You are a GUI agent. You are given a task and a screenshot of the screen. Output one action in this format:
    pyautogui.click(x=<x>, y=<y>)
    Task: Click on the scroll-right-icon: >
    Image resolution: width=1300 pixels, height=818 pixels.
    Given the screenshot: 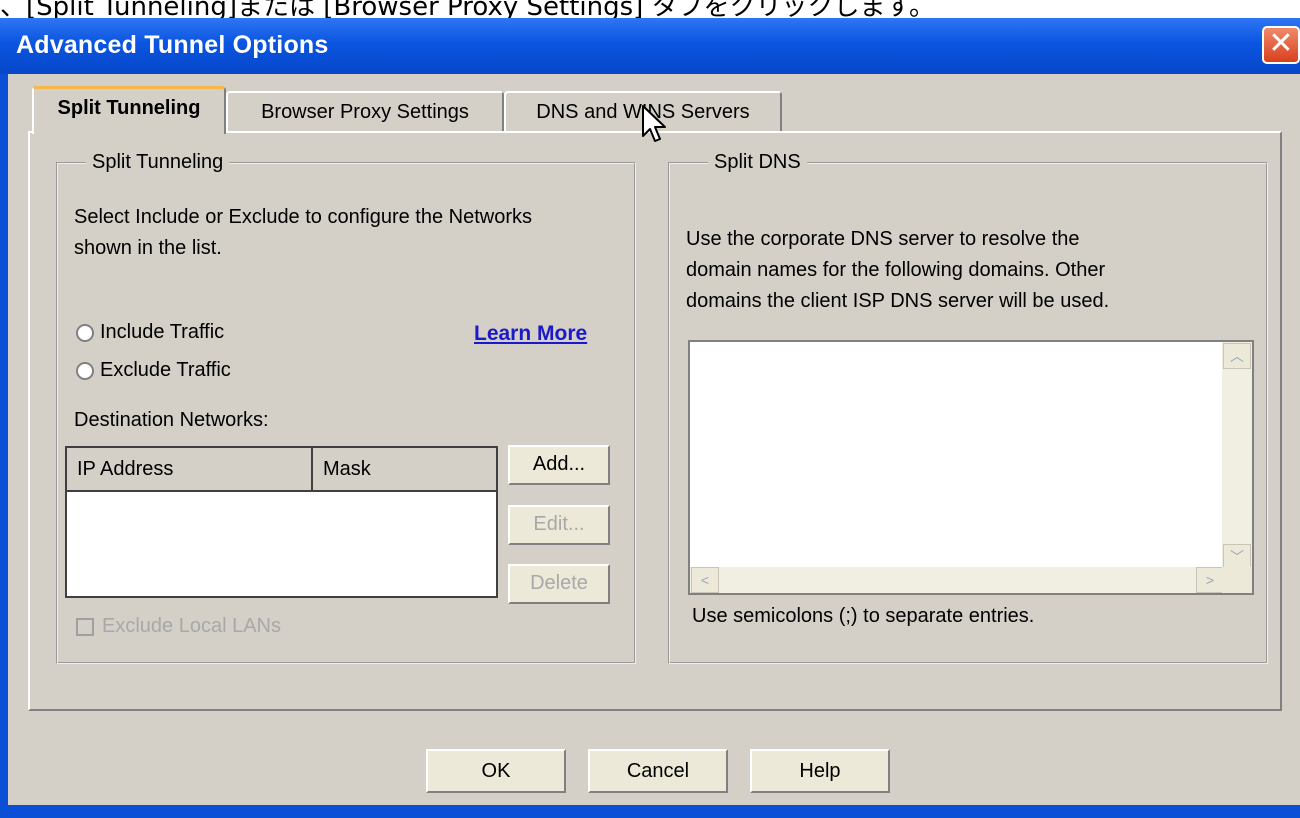 What is the action you would take?
    pyautogui.click(x=1210, y=580)
    